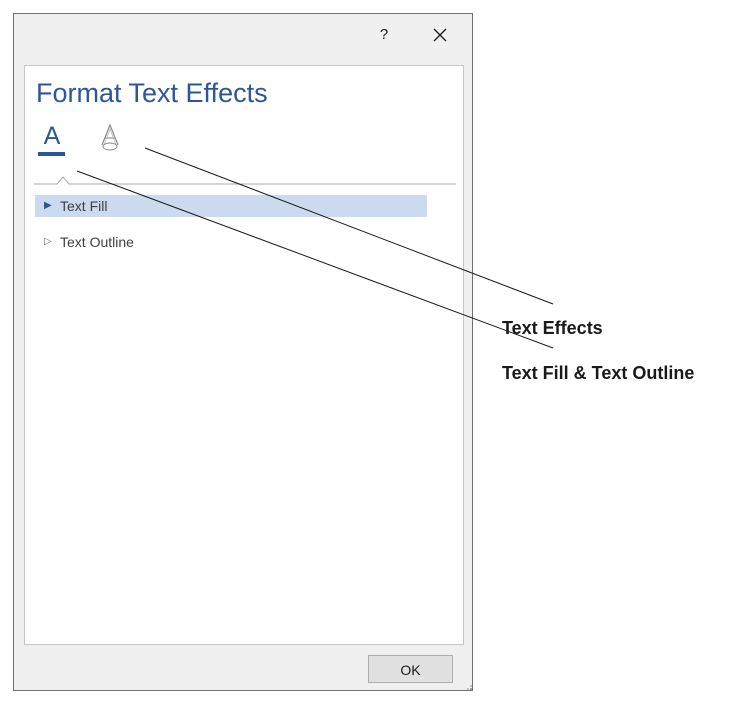  I want to click on callout-line-text-effects, so click(349, 226).